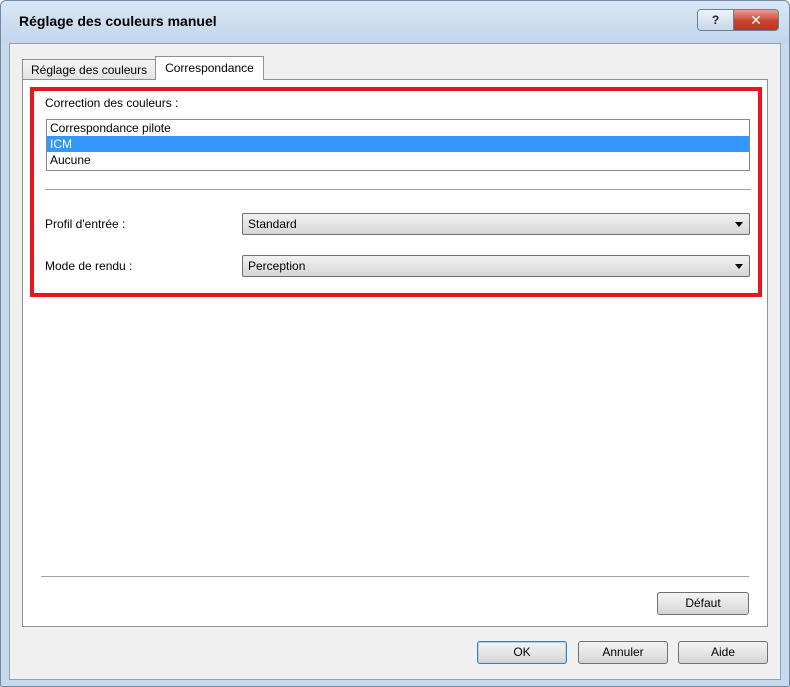 The width and height of the screenshot is (790, 687). What do you see at coordinates (398, 160) in the screenshot?
I see `list-item-none: Aucune` at bounding box center [398, 160].